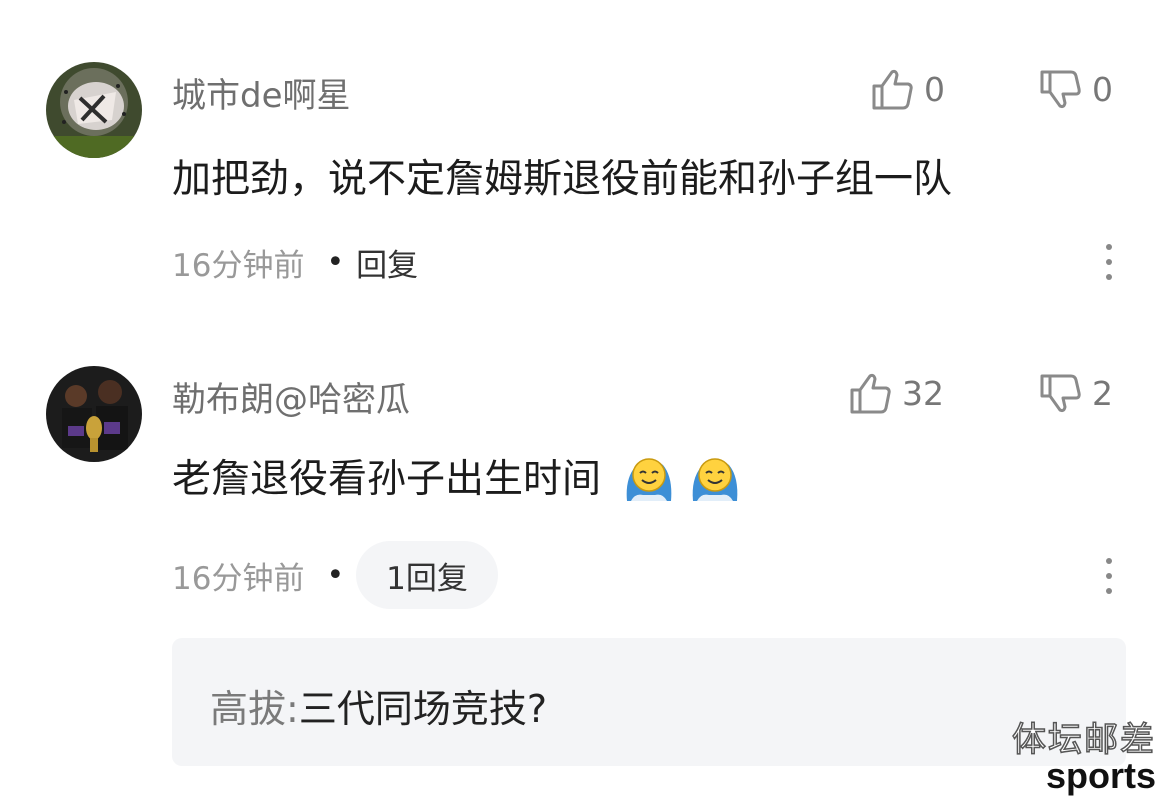  Describe the element at coordinates (1102, 393) in the screenshot. I see `dislike-count: 2` at that location.